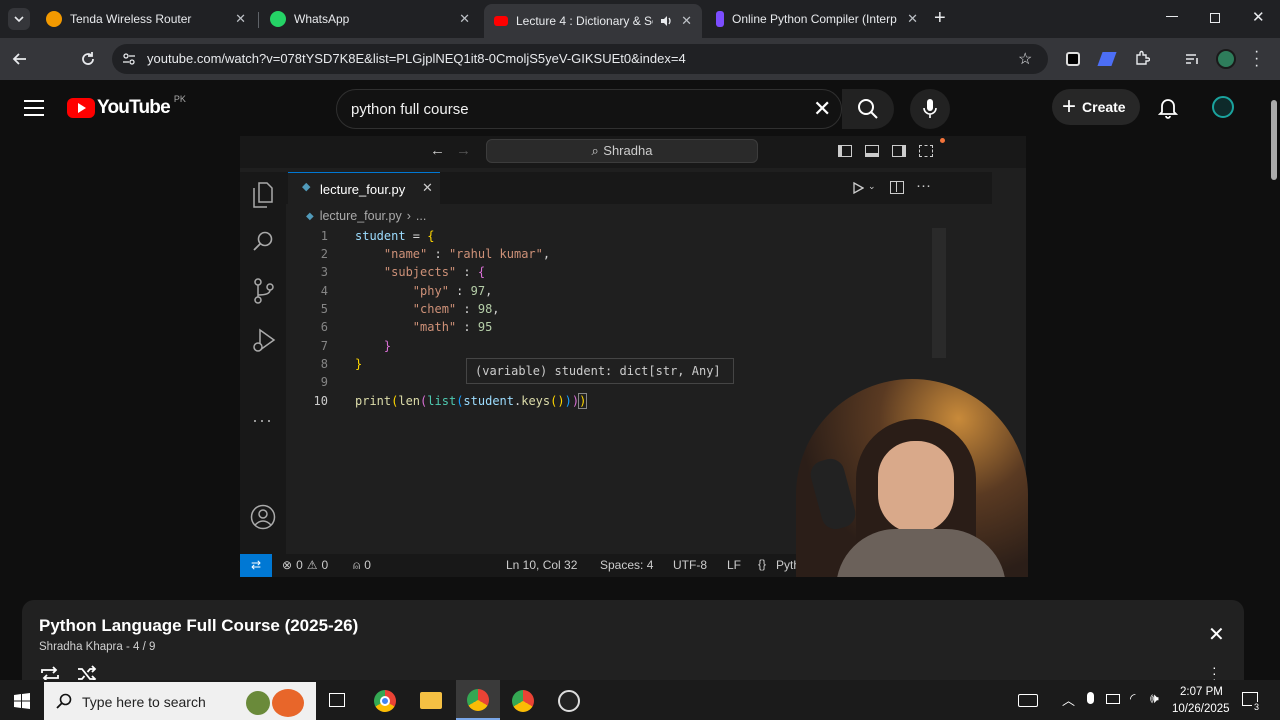 The height and width of the screenshot is (720, 1280). What do you see at coordinates (310, 216) in the screenshot?
I see `python-file-icon: ◆` at bounding box center [310, 216].